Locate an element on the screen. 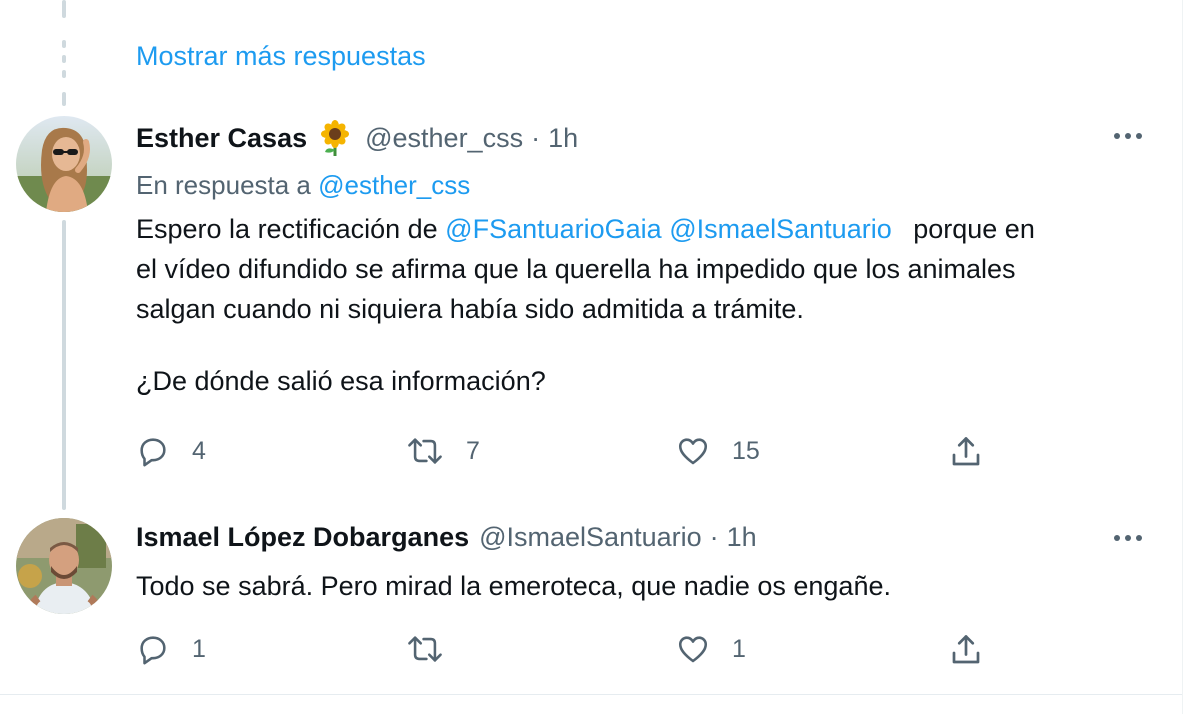  reply-to-handle-link: @esther_css is located at coordinates (394, 185).